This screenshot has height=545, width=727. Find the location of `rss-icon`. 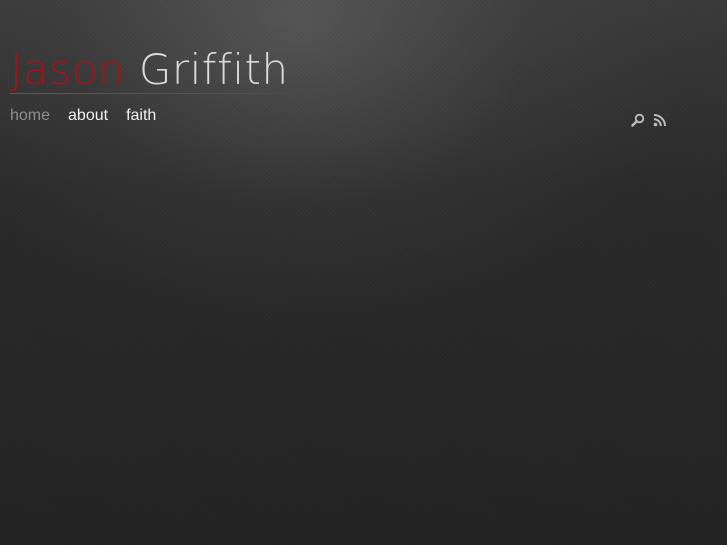

rss-icon is located at coordinates (660, 120).